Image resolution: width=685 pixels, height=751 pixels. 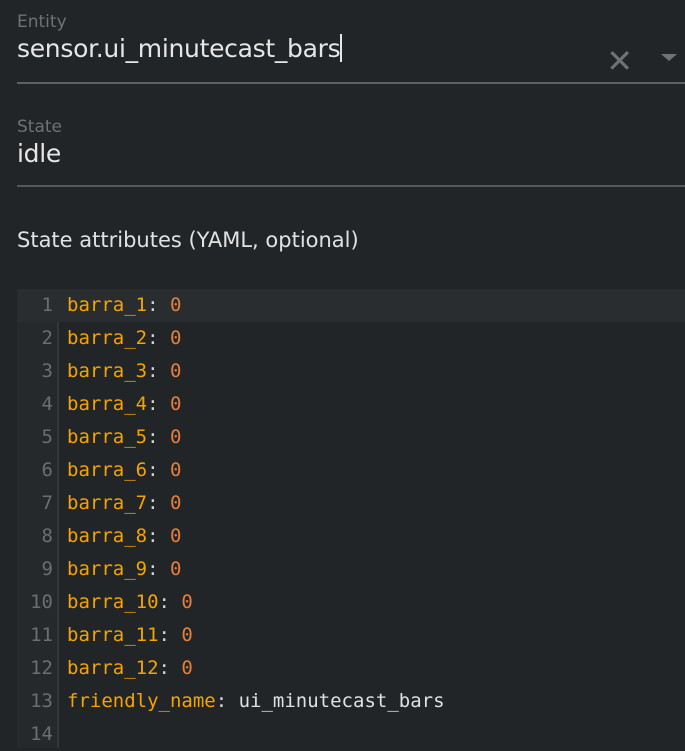 I want to click on code-line: 11 barra_11: 0, so click(x=351, y=635).